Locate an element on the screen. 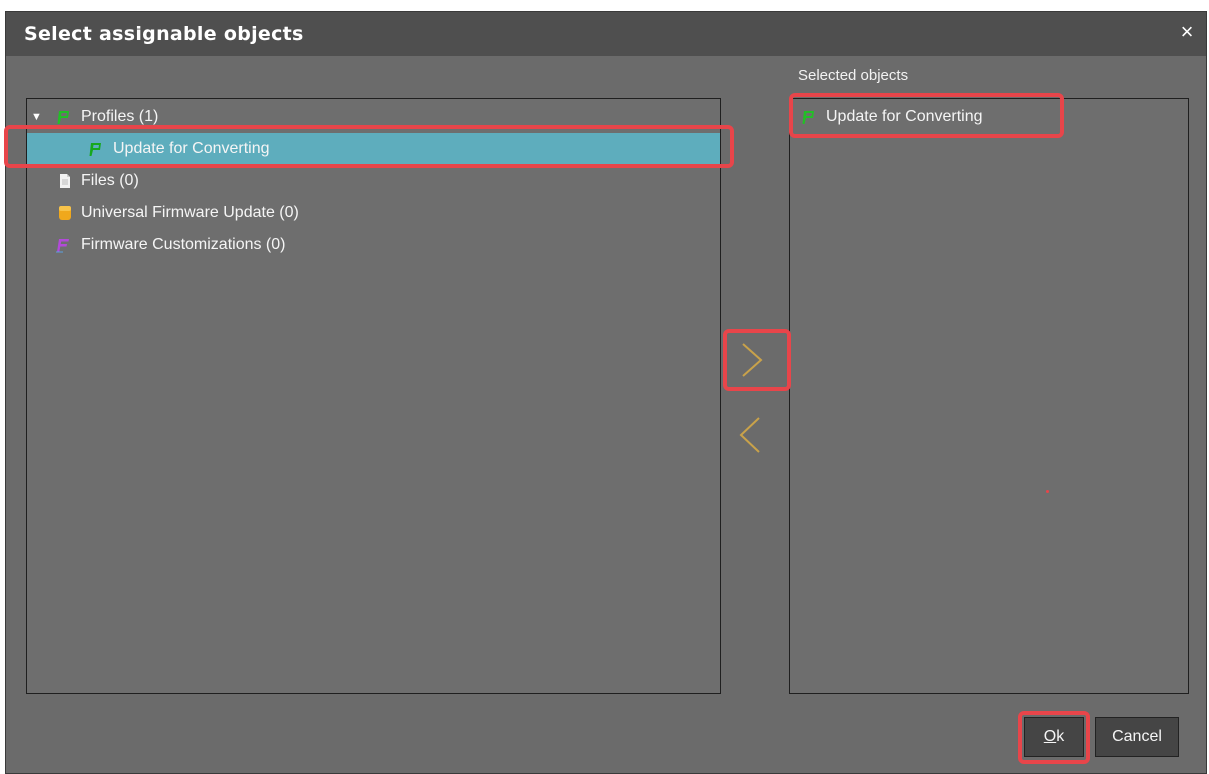 Image resolution: width=1209 pixels, height=774 pixels. tree-item-update-for-converting: Update for Converting is located at coordinates (373, 149).